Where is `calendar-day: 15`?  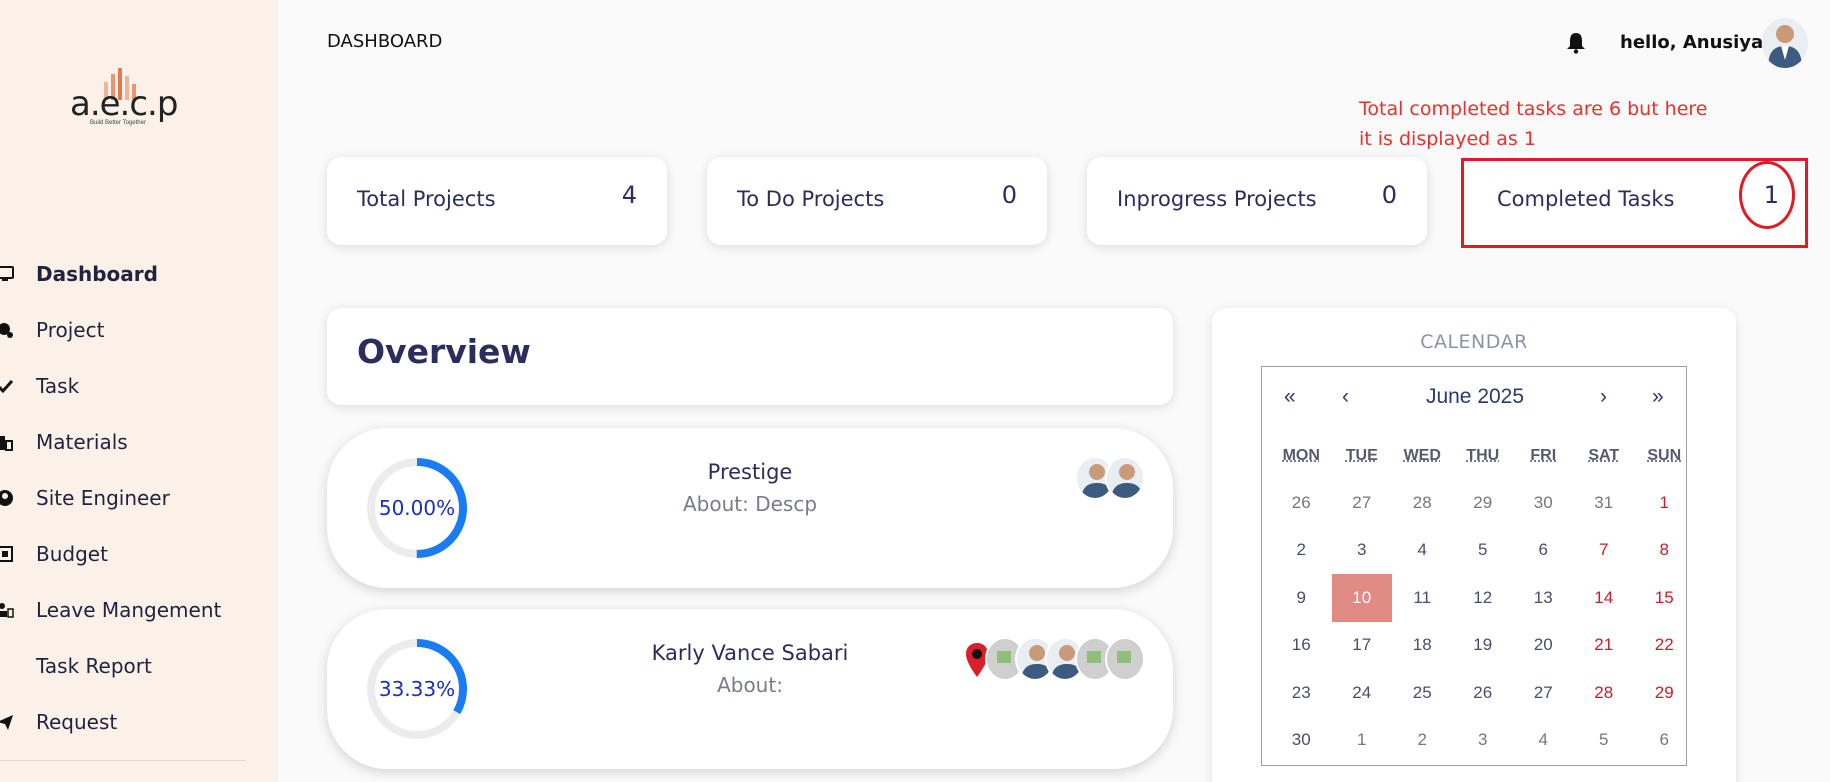 calendar-day: 15 is located at coordinates (1664, 598).